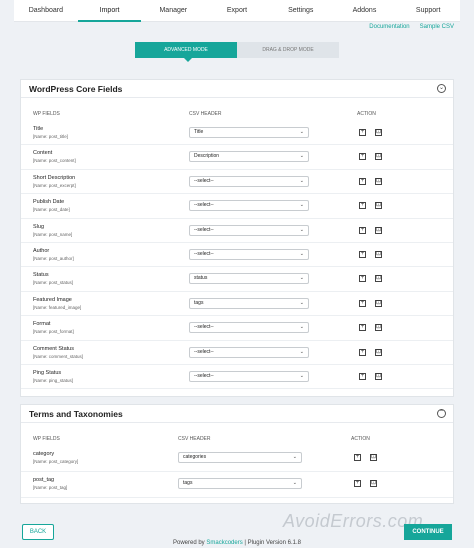 This screenshot has height=548, width=474. I want to click on table-row: Status [Name: post_status] status ⌄ + ⊡, so click(237, 279).